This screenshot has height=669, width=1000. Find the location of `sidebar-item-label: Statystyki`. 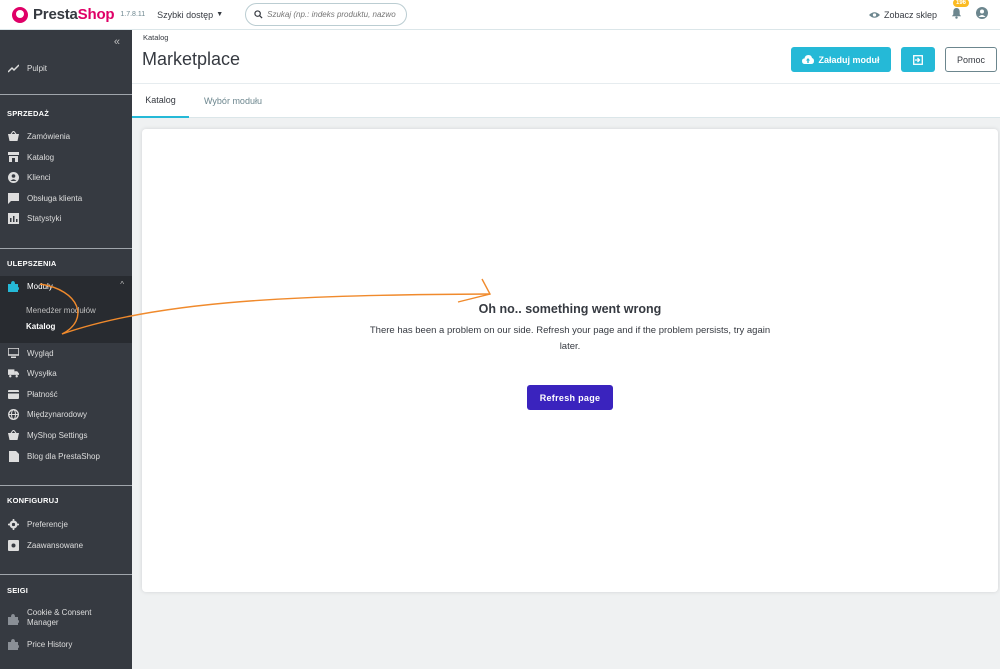

sidebar-item-label: Statystyki is located at coordinates (44, 218).